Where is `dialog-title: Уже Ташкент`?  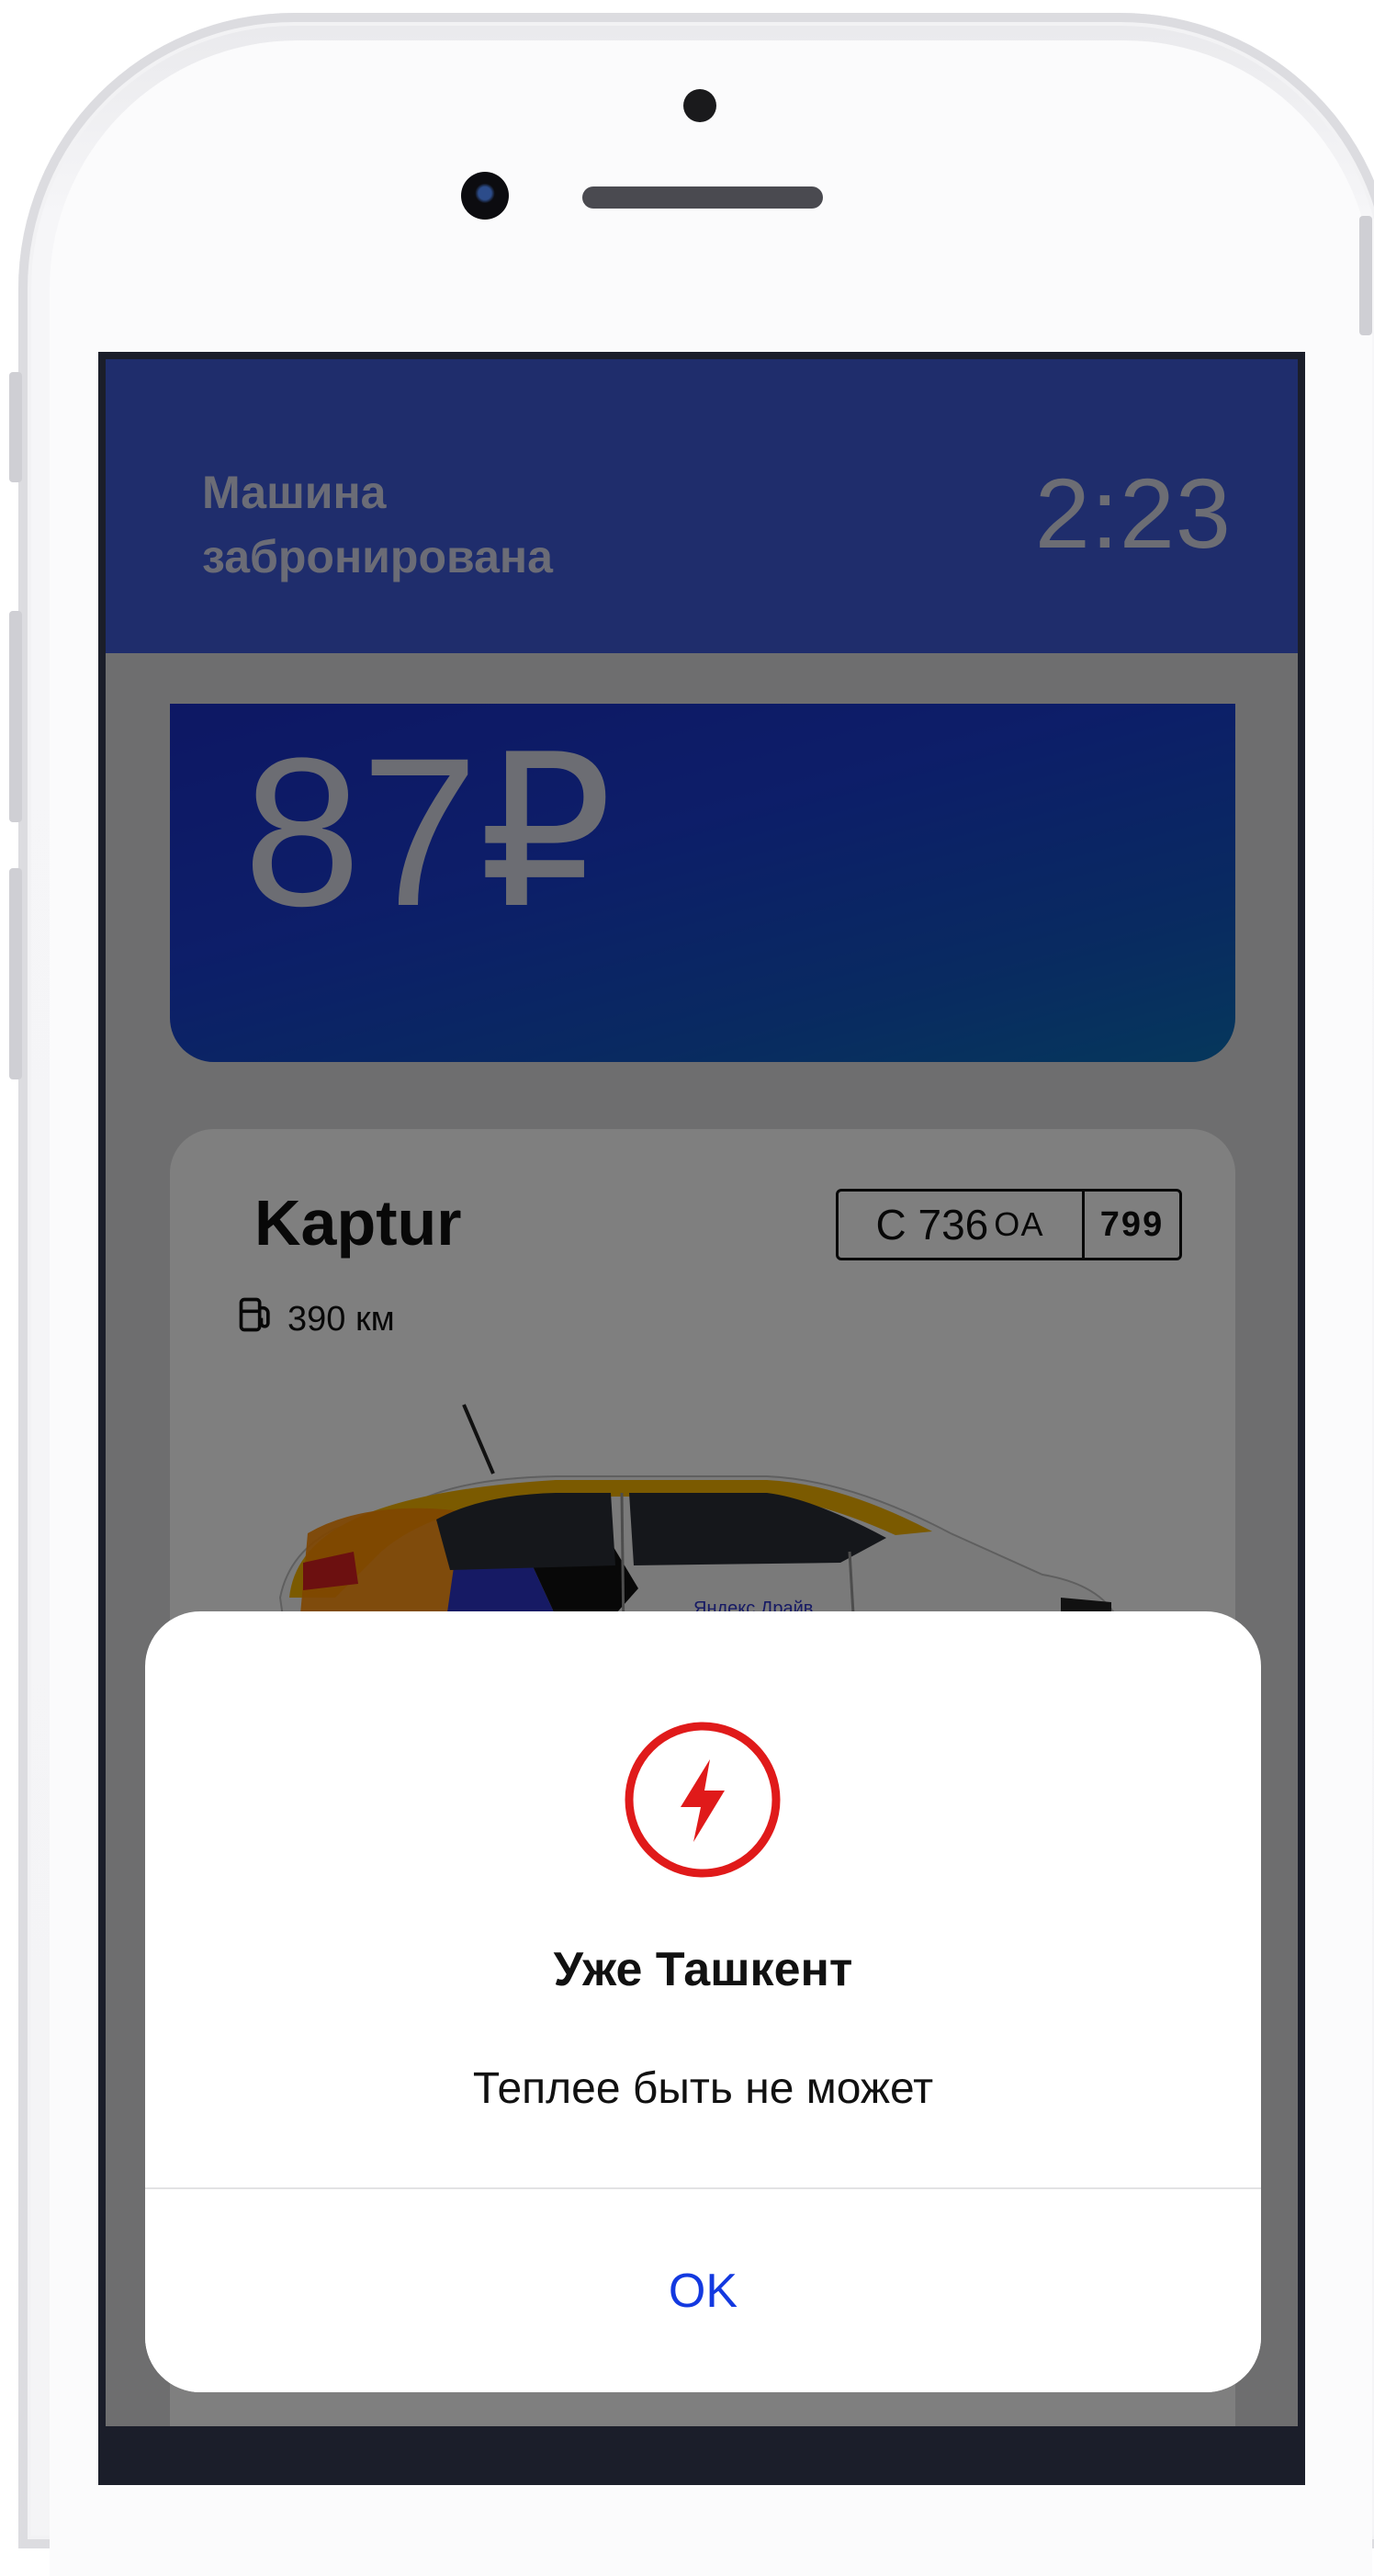 dialog-title: Уже Ташкент is located at coordinates (703, 1969).